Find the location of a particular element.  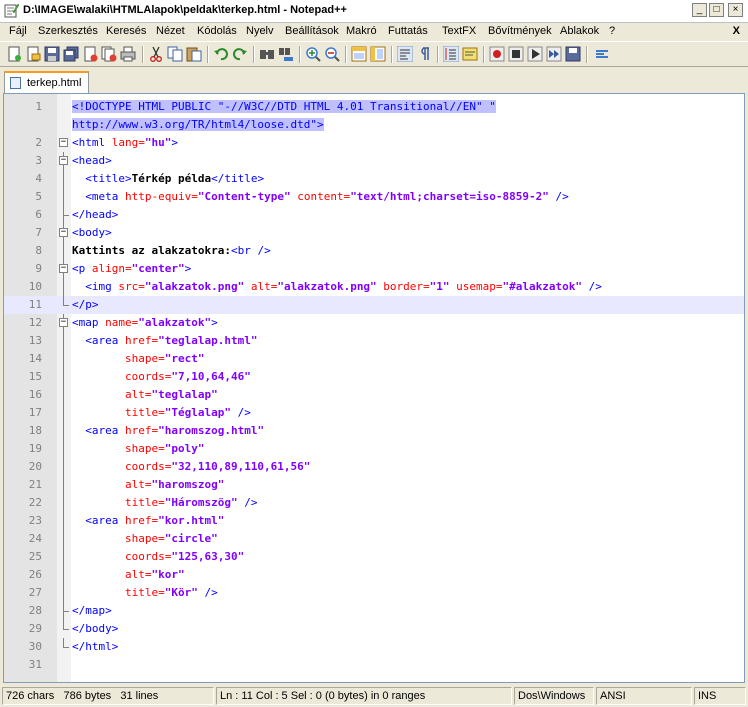

new-file-icon is located at coordinates (14, 54).